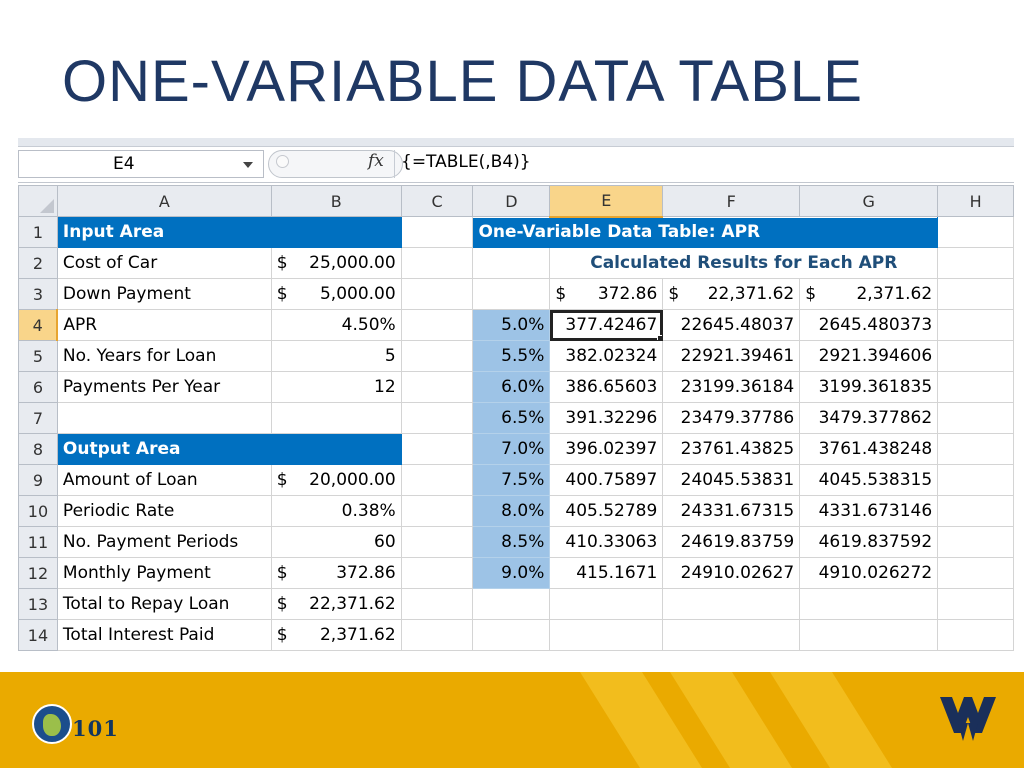  Describe the element at coordinates (336, 511) in the screenshot. I see `cell-value: 0.38%` at that location.